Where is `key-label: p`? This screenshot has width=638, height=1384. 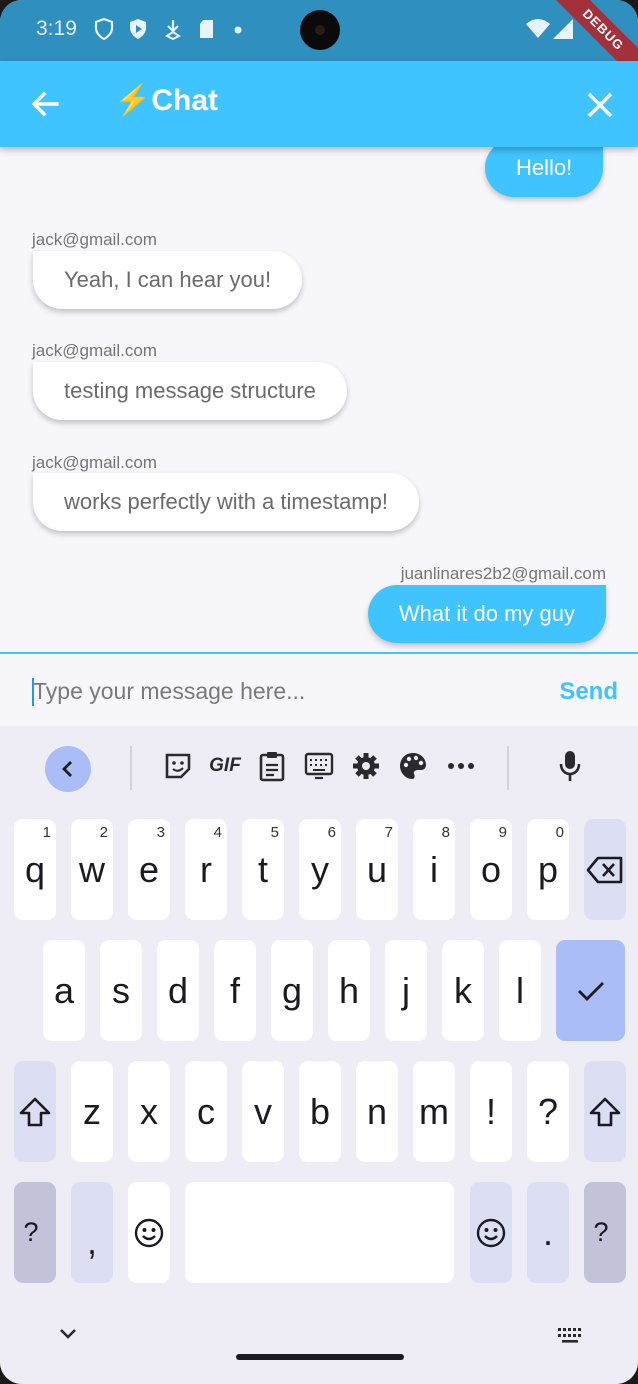
key-label: p is located at coordinates (548, 869).